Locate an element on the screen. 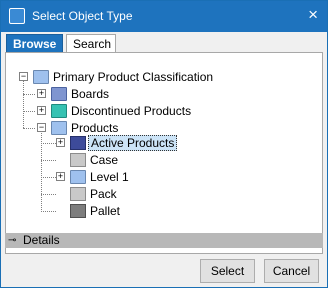 This screenshot has width=328, height=288. tree-node-discontinued-products: Discontinued Products is located at coordinates (131, 111).